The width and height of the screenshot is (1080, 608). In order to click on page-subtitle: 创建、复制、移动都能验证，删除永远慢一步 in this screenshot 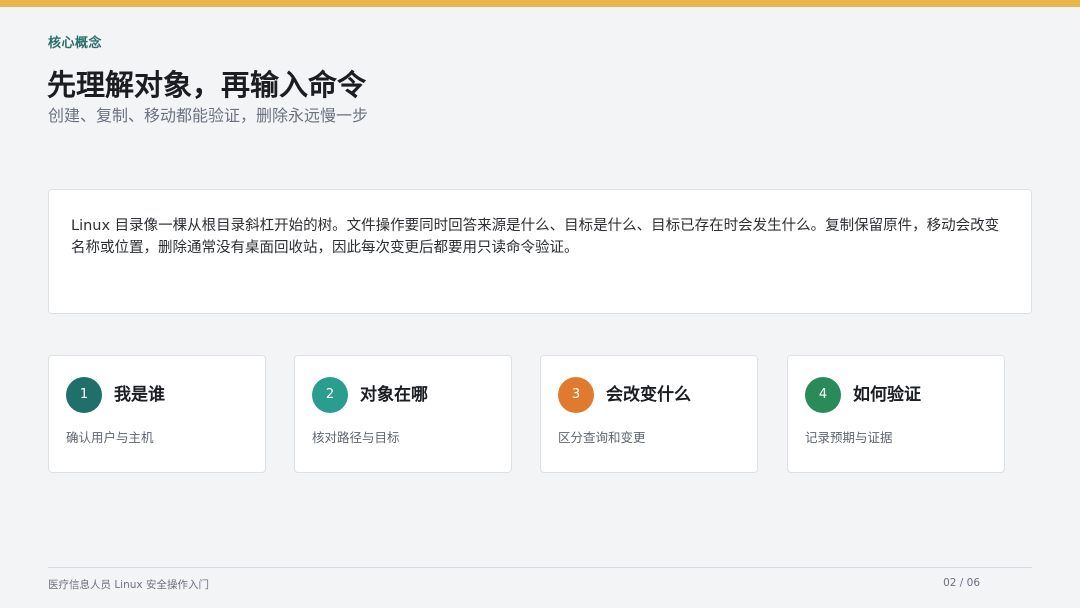, I will do `click(208, 115)`.